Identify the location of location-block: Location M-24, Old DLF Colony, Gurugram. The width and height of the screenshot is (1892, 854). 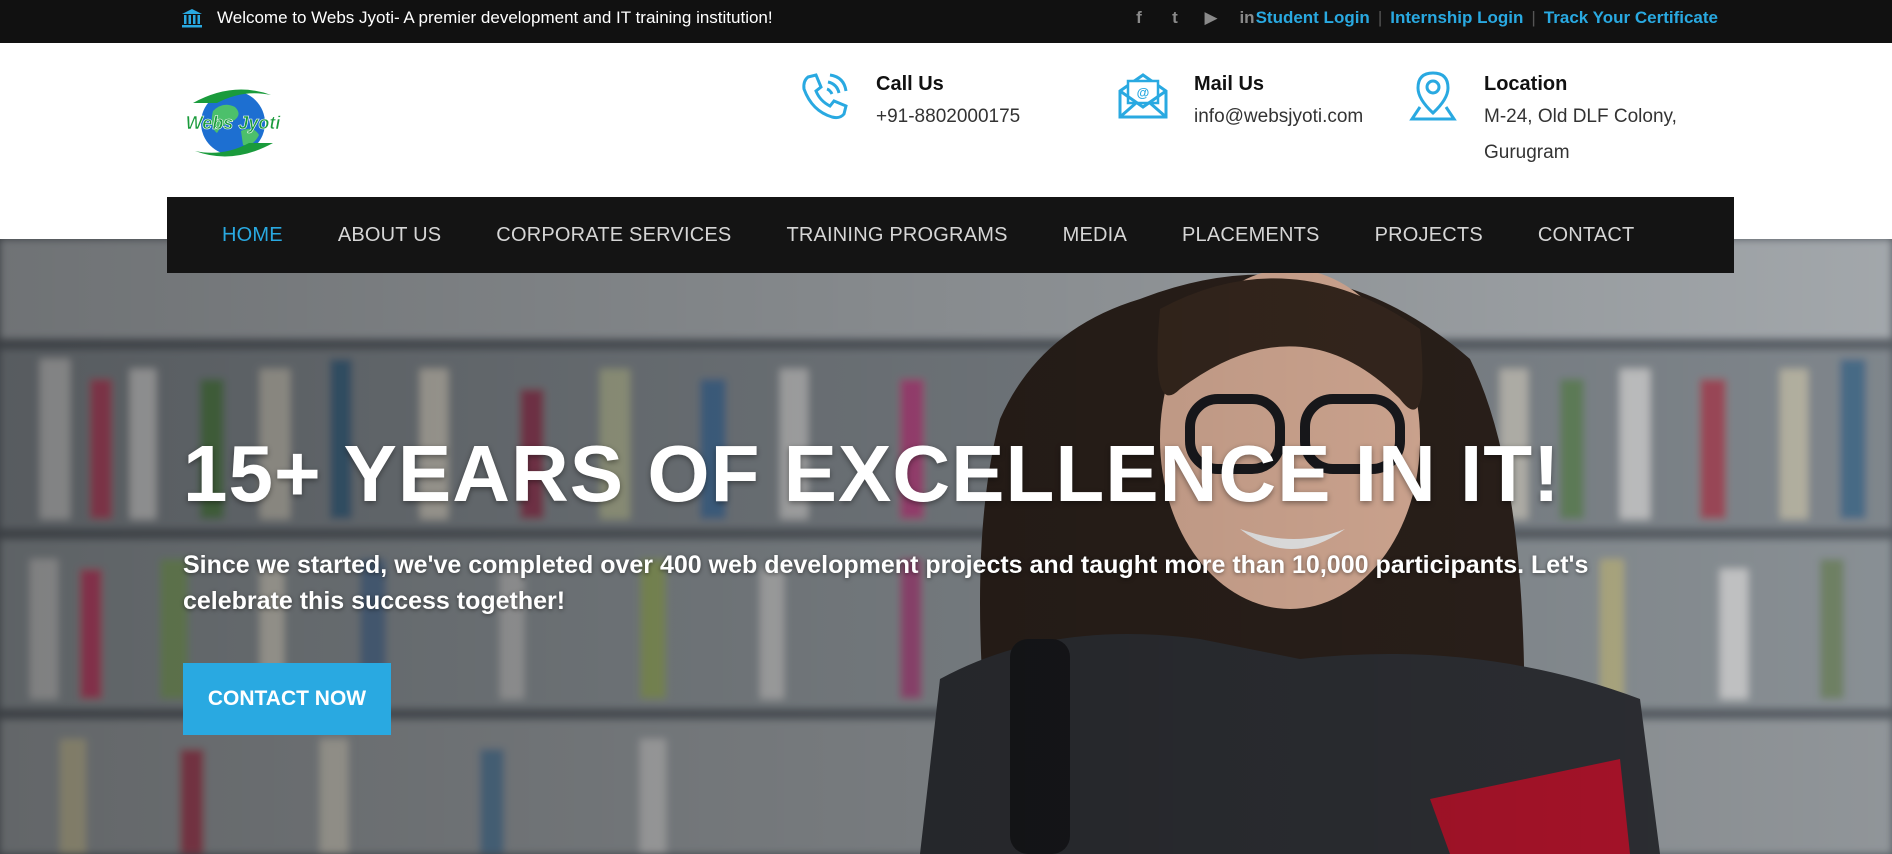
(1545, 120).